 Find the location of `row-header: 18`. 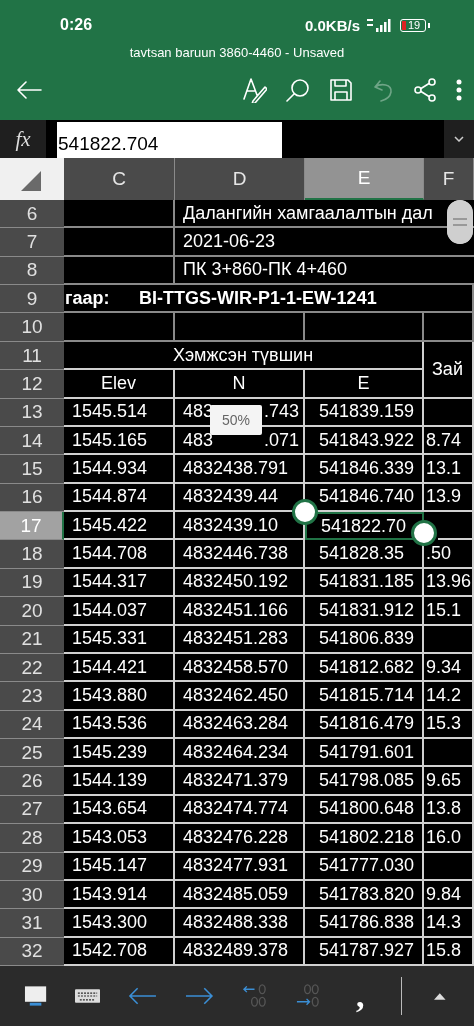

row-header: 18 is located at coordinates (32, 554).